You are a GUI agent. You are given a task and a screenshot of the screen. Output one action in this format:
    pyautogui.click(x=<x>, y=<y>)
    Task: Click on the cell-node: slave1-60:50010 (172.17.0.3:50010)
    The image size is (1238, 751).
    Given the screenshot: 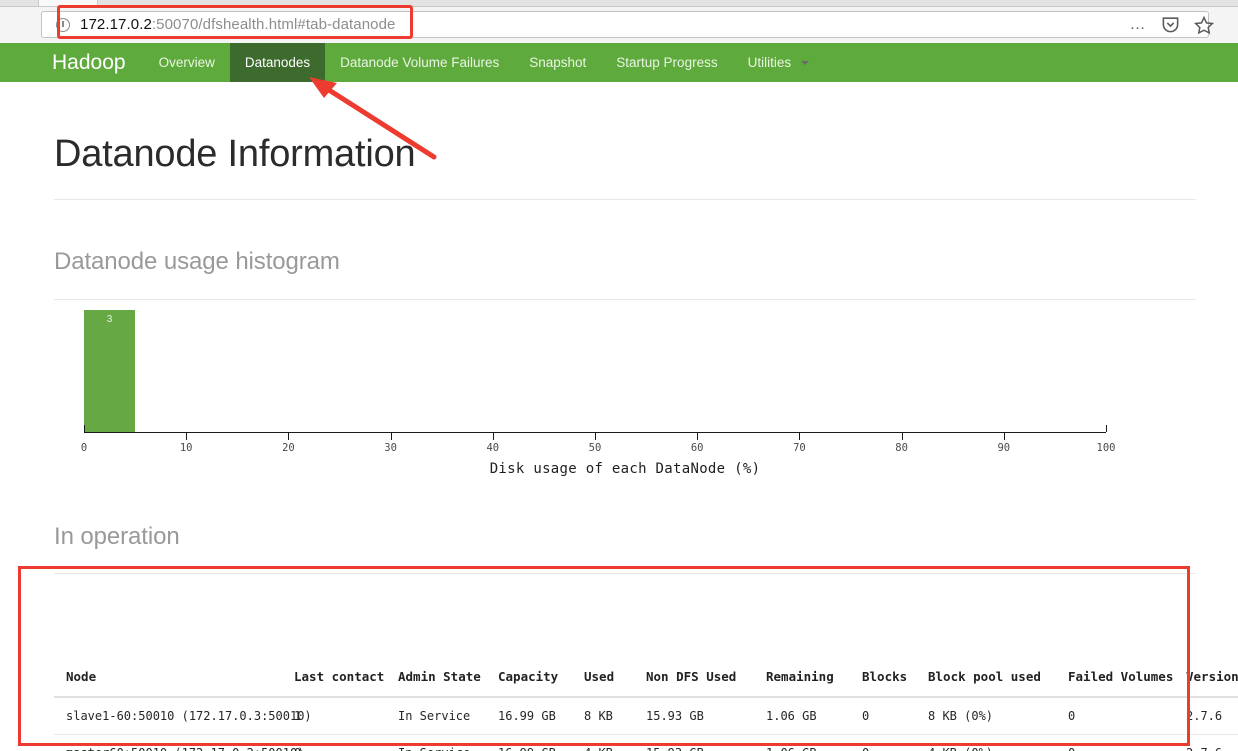 What is the action you would take?
    pyautogui.click(x=183, y=716)
    